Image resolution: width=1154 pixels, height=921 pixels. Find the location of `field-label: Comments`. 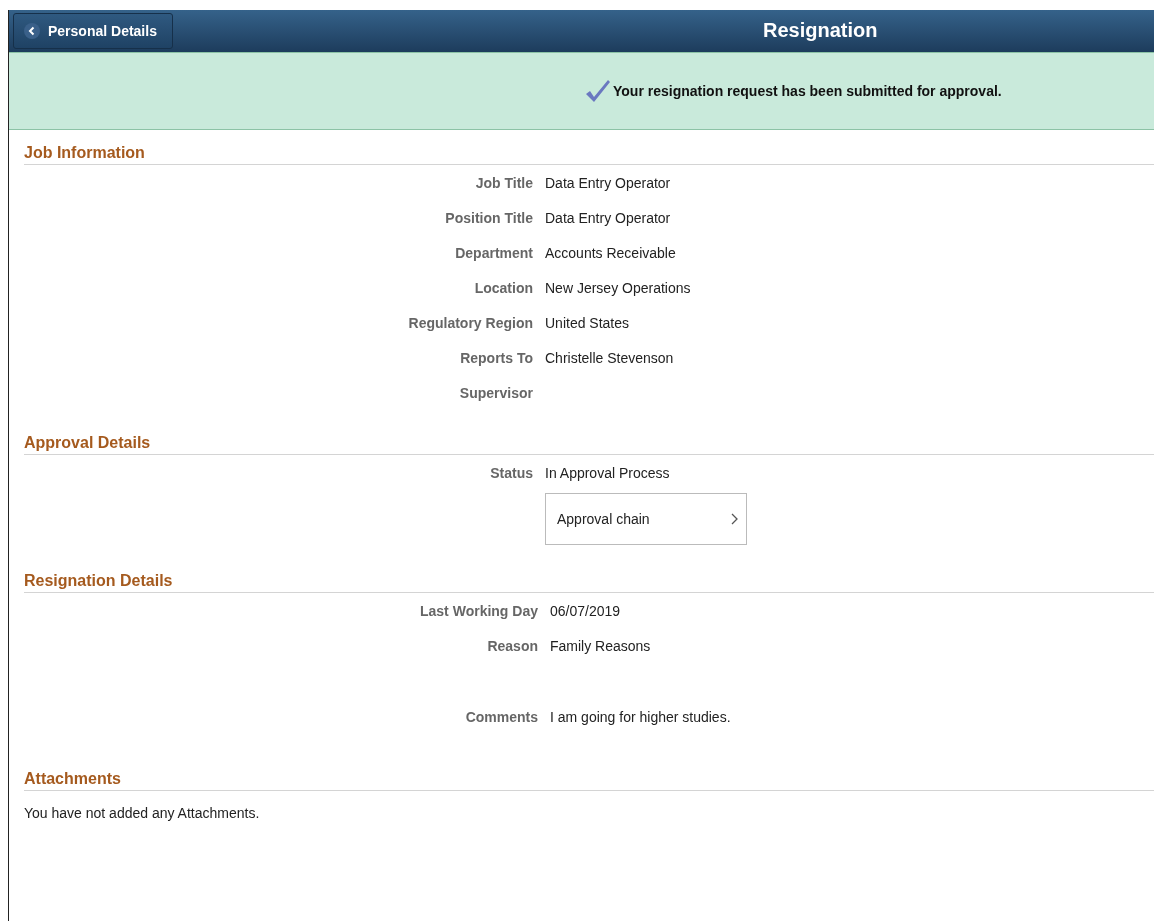

field-label: Comments is located at coordinates (501, 716).